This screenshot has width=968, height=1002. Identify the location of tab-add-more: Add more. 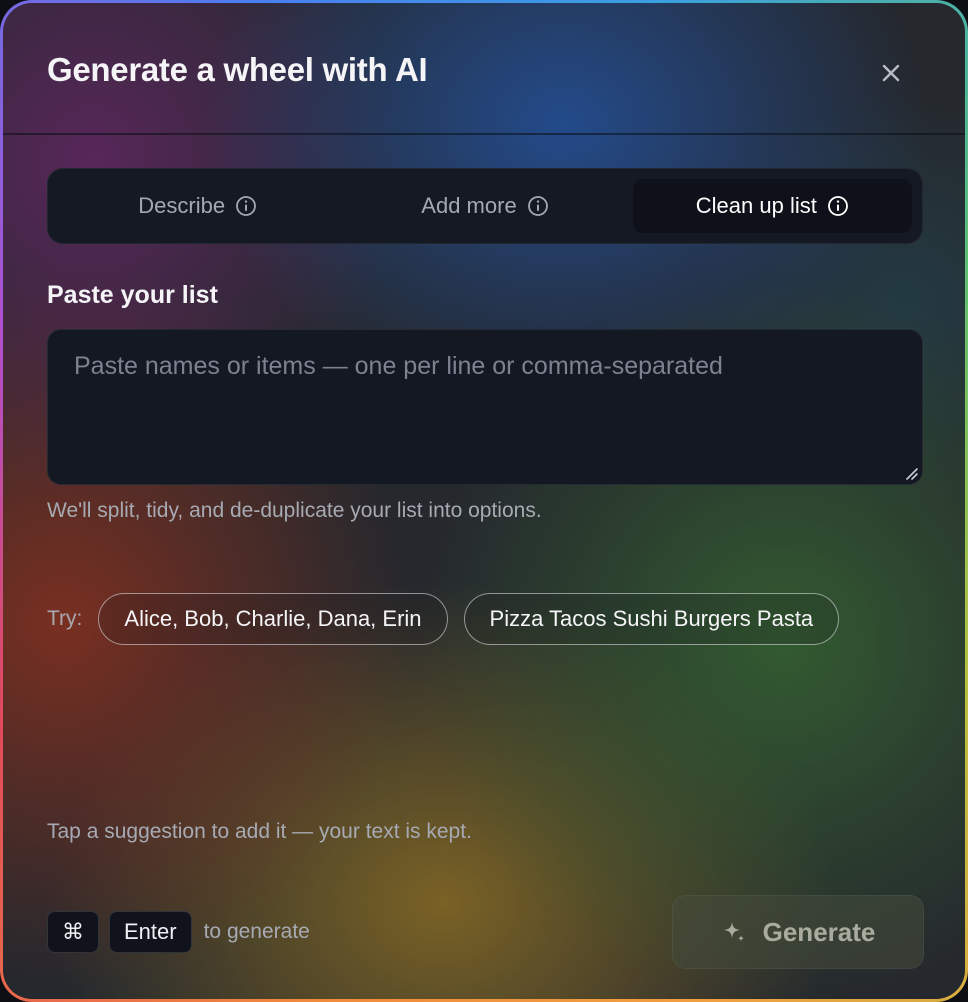
(484, 206).